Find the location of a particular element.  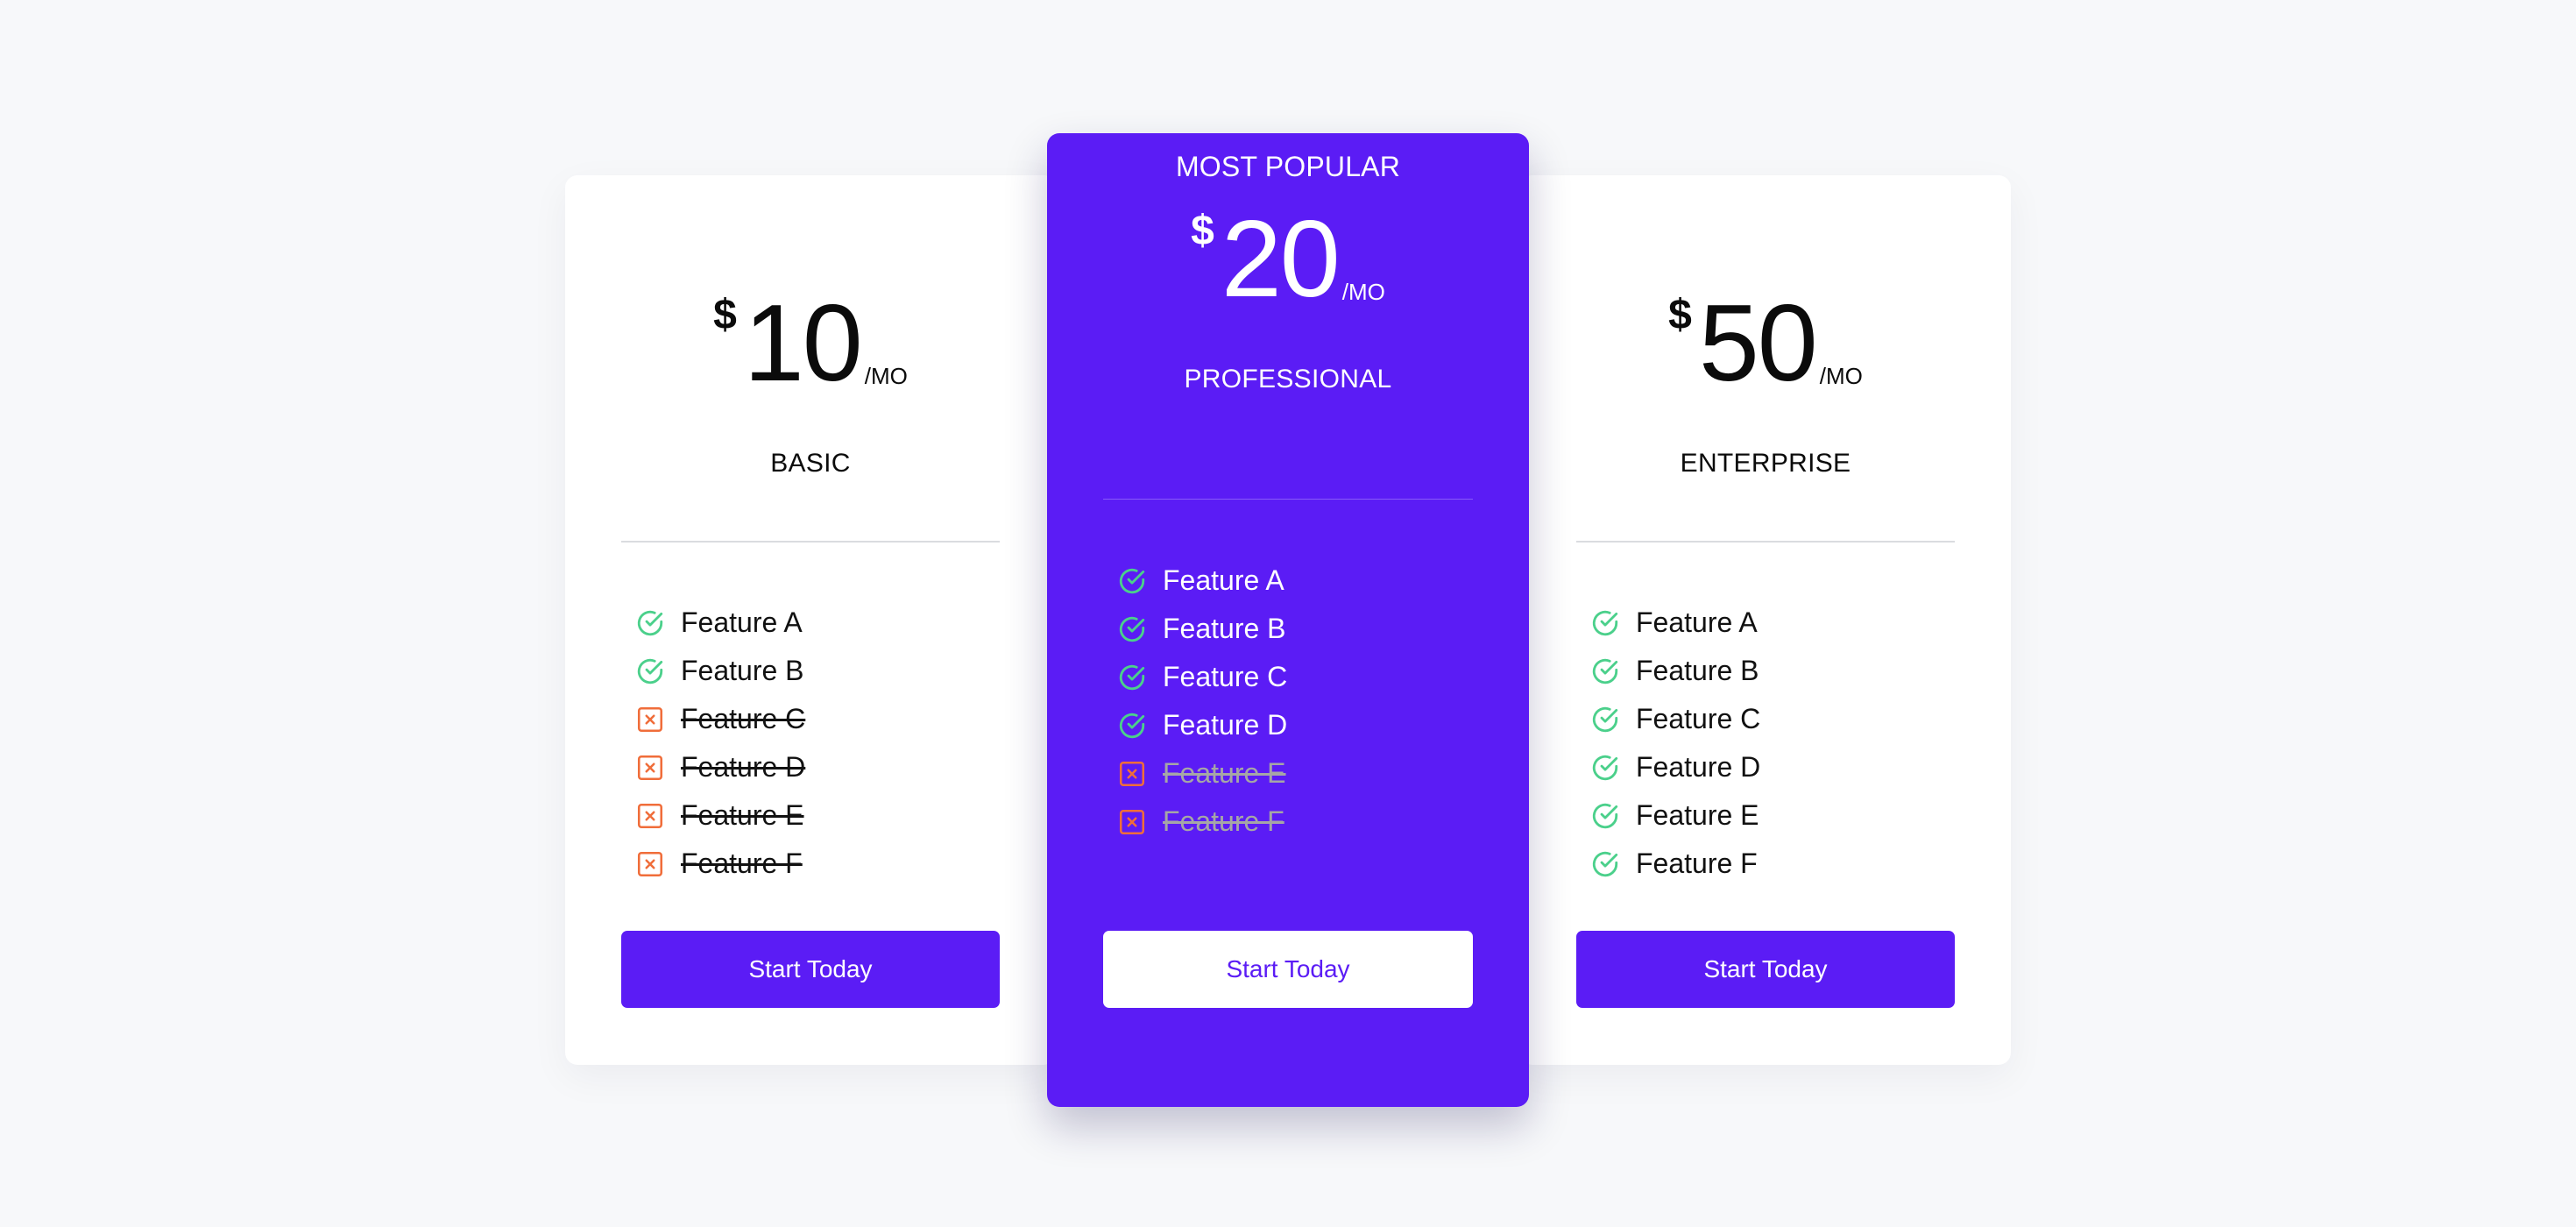

price-display: $20/MO is located at coordinates (1288, 266).